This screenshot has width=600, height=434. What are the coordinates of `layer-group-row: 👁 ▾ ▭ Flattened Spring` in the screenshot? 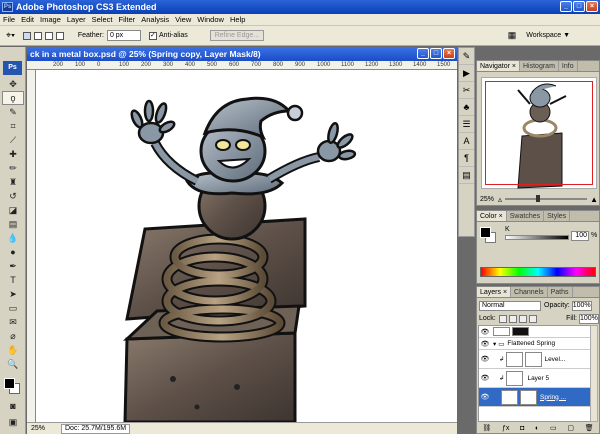 It's located at (534, 344).